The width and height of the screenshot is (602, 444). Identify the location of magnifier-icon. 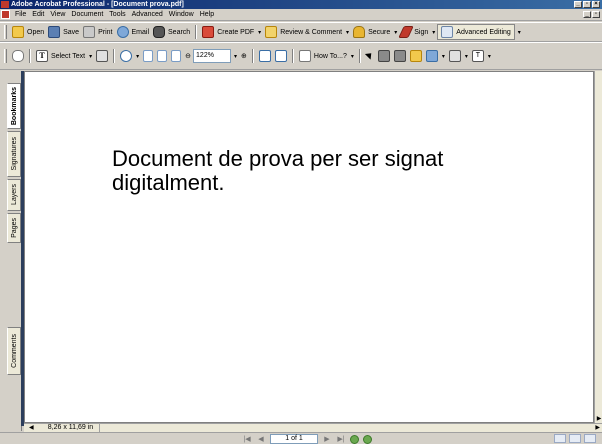
(126, 56).